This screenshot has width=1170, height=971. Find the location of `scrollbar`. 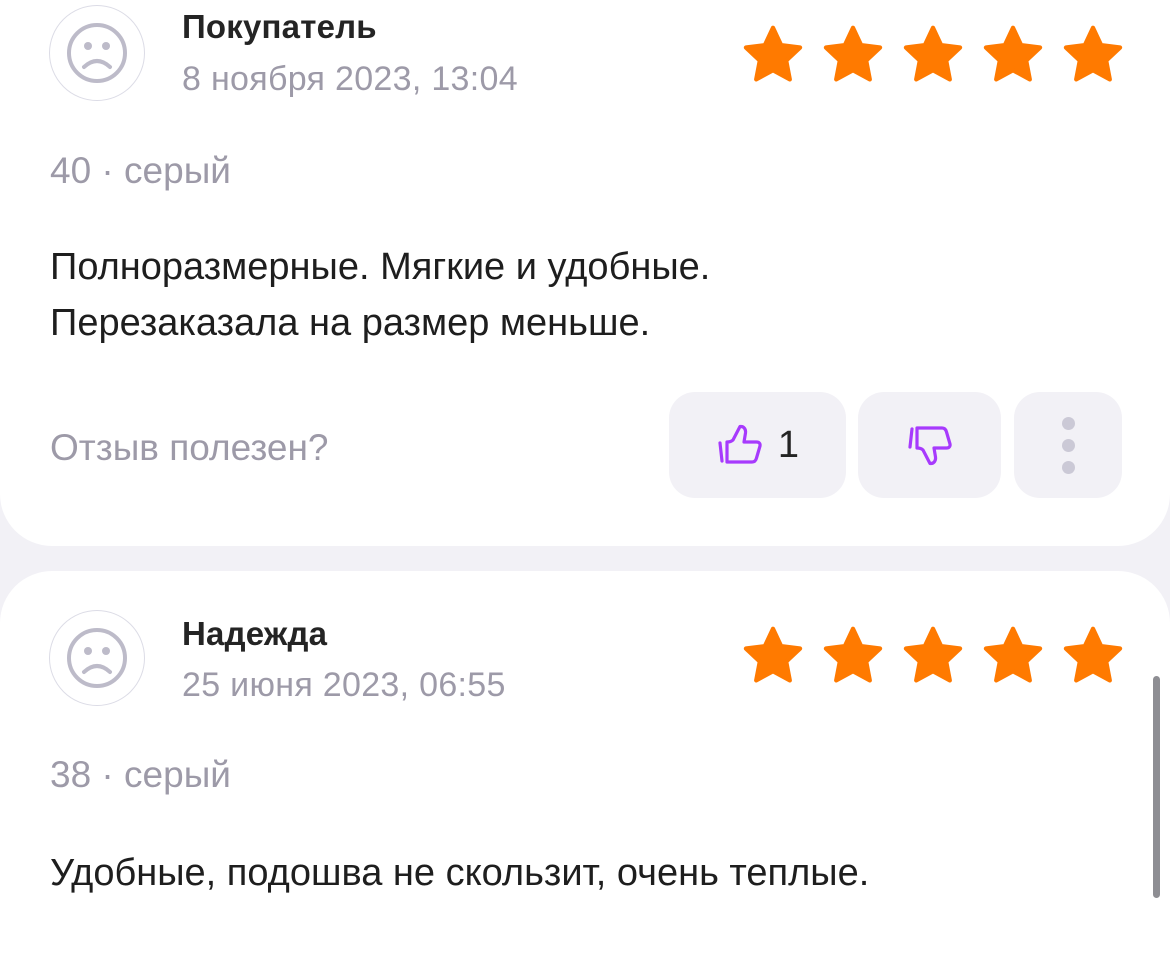

scrollbar is located at coordinates (1156, 787).